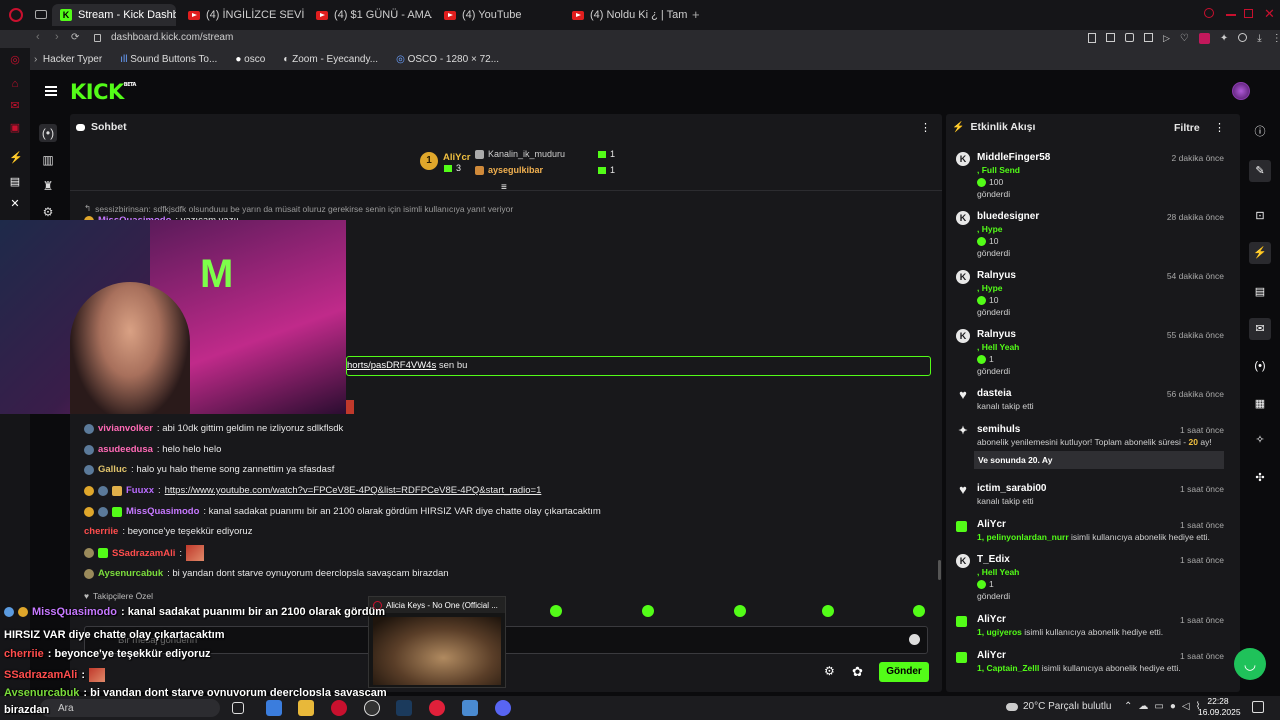 The width and height of the screenshot is (1280, 720). What do you see at coordinates (130, 708) in the screenshot?
I see `taskbar-search: Ara` at bounding box center [130, 708].